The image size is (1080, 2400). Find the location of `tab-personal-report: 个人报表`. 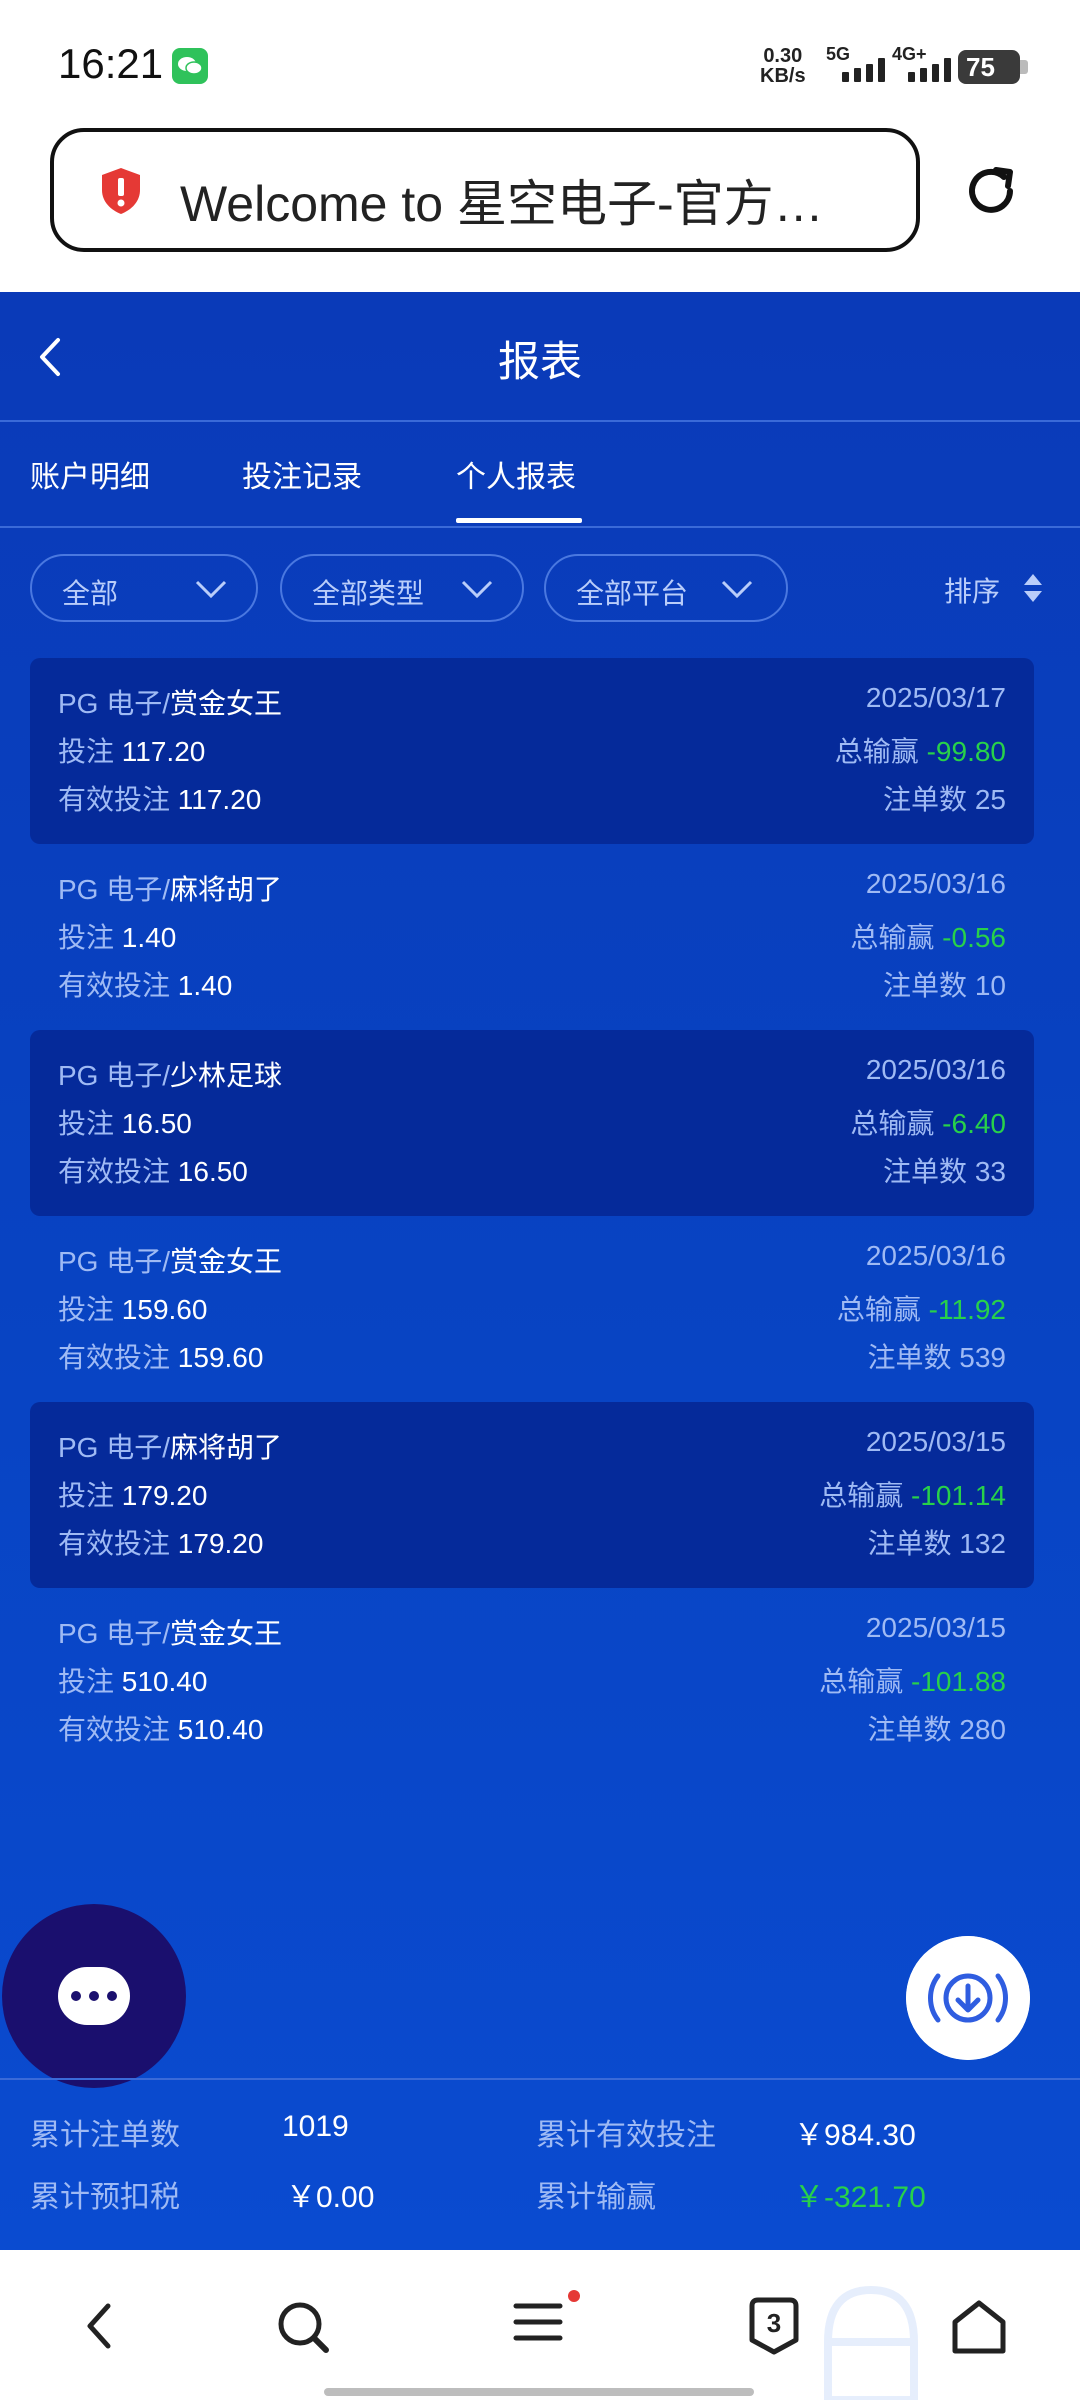

tab-personal-report: 个人报表 is located at coordinates (516, 474).